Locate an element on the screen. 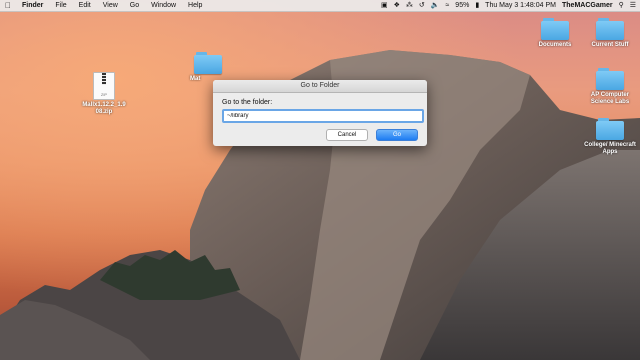  desktop-folder-mat: Mat is located at coordinates (208, 67).